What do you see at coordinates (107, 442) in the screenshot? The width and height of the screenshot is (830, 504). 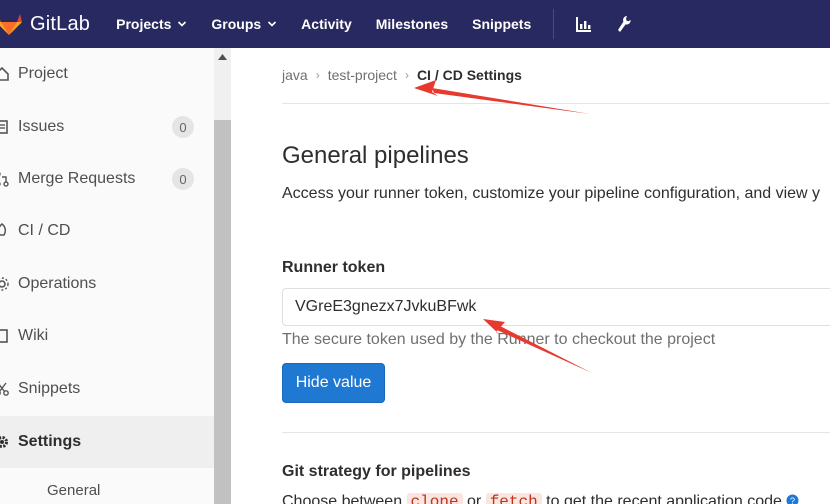 I see `sidebar-item-settings: Settings` at bounding box center [107, 442].